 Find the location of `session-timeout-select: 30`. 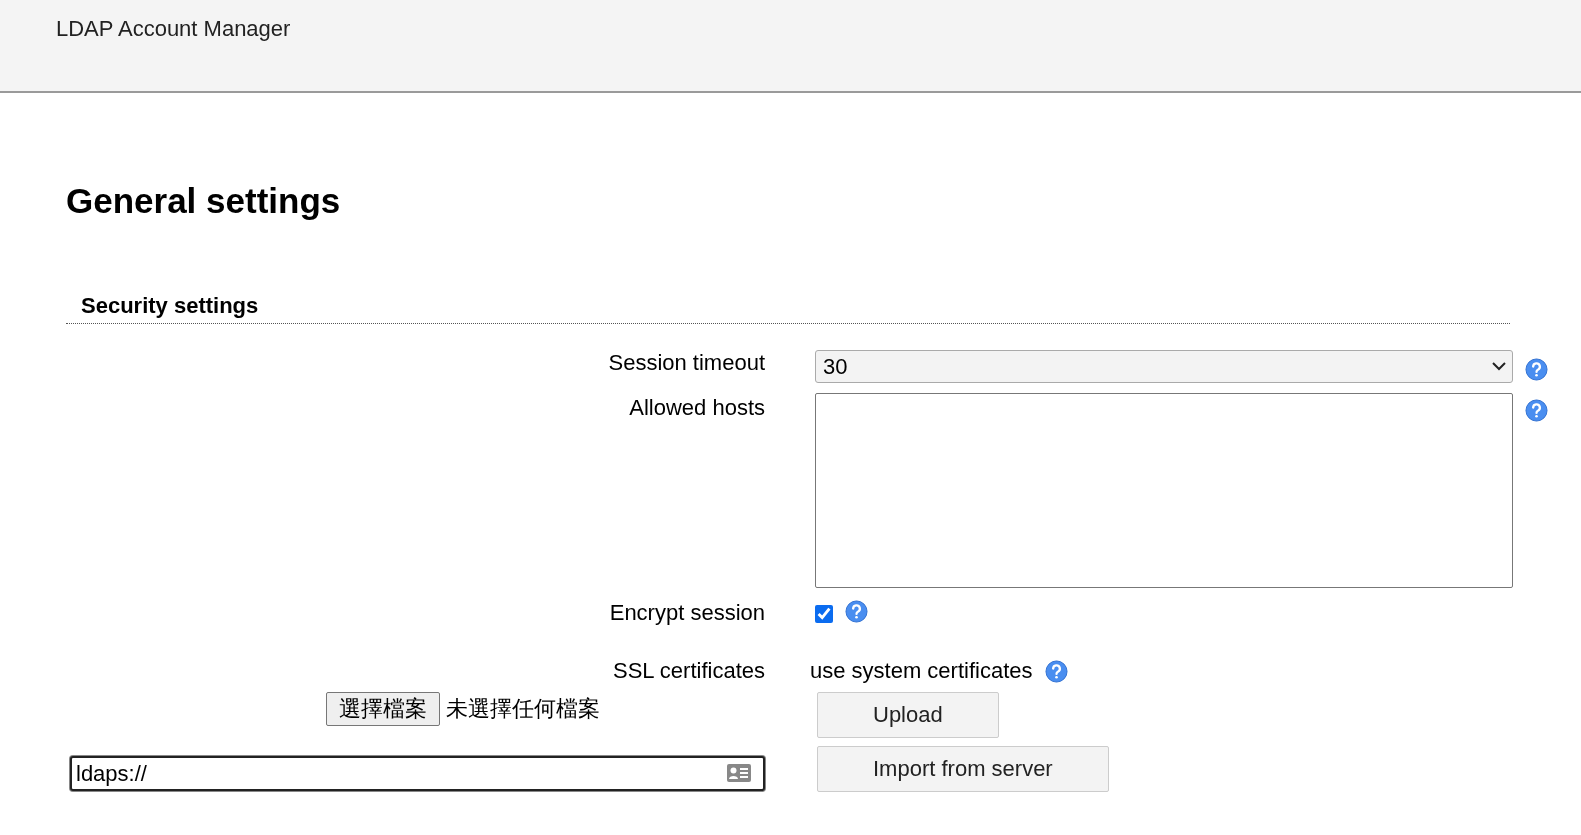

session-timeout-select: 30 is located at coordinates (1164, 366).